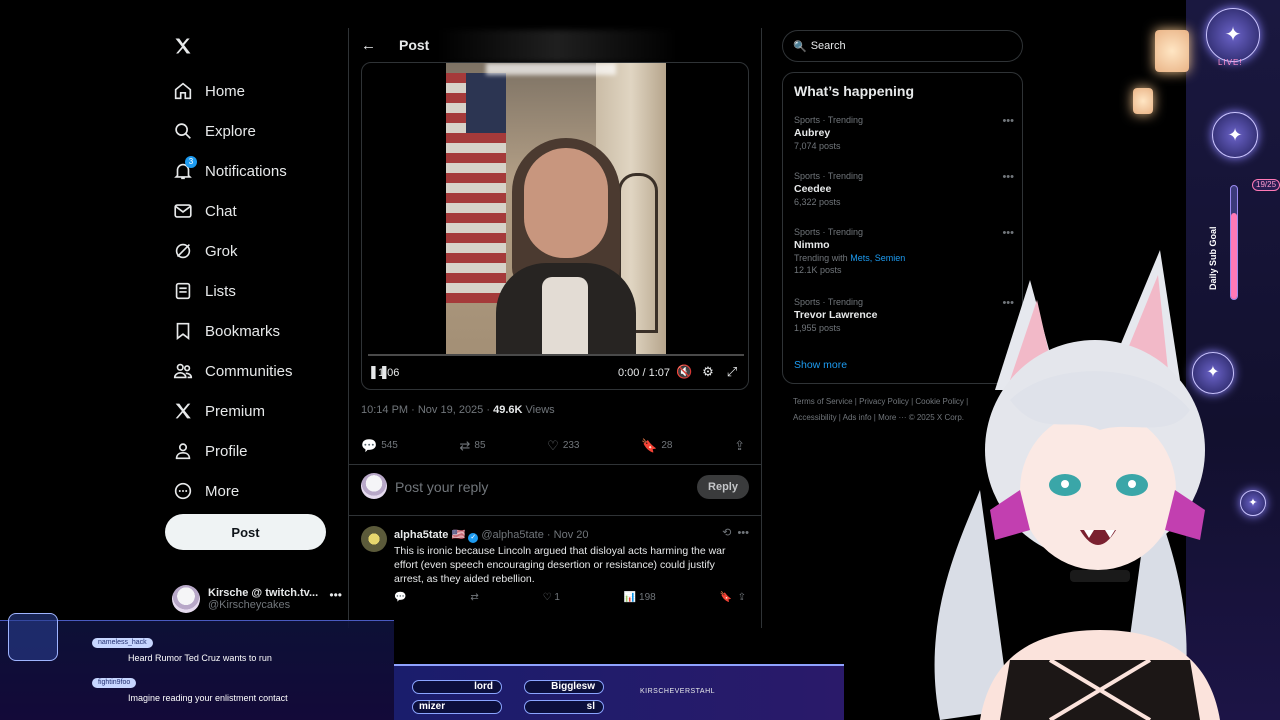 Image resolution: width=1280 pixels, height=720 pixels. What do you see at coordinates (817, 146) in the screenshot?
I see `trend-count: 7,074 posts` at bounding box center [817, 146].